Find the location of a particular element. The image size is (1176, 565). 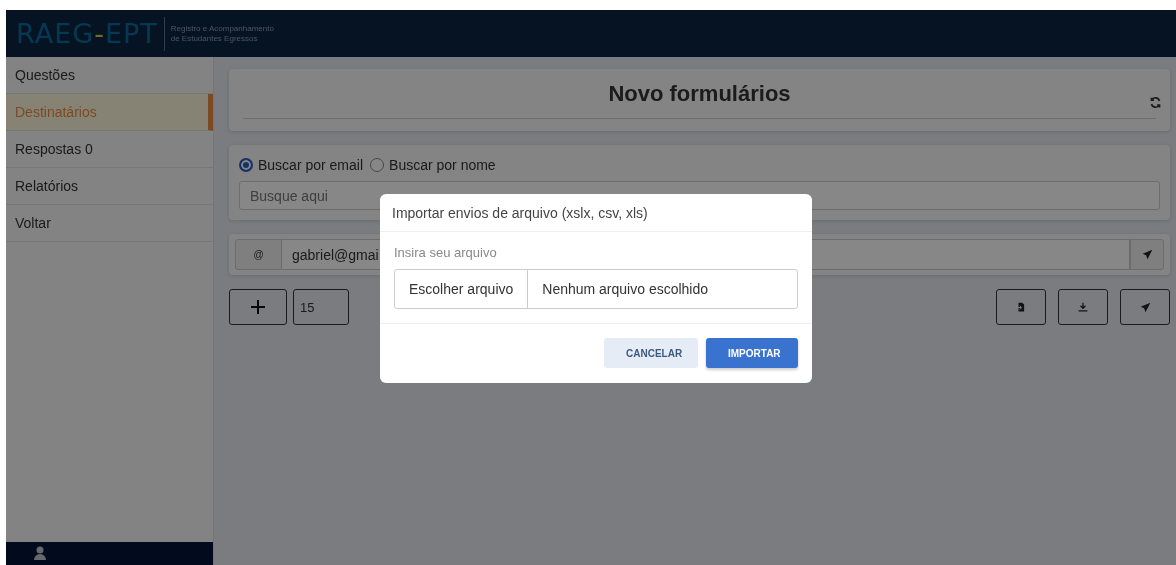

import-button is located at coordinates (1021, 307).